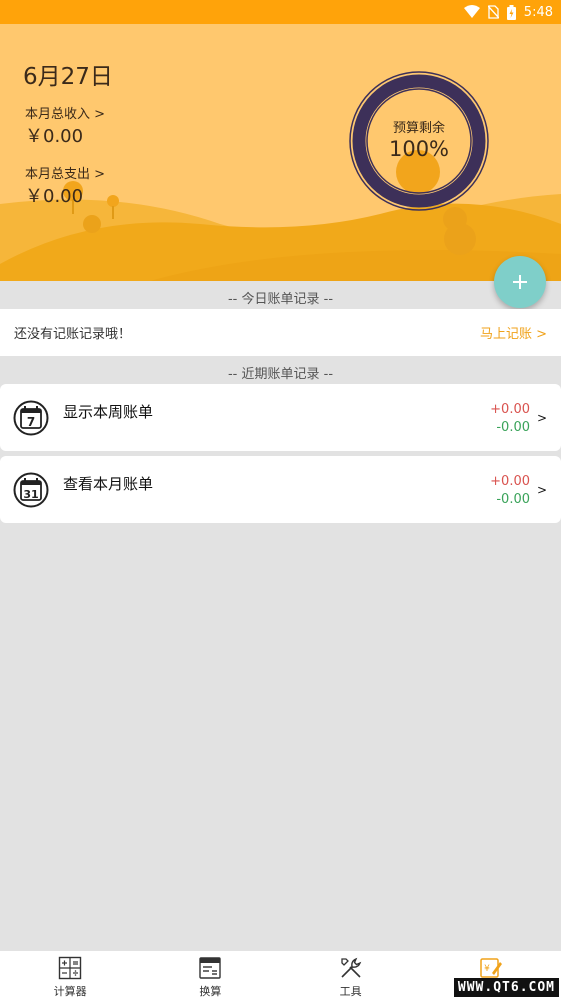 The width and height of the screenshot is (561, 999). I want to click on status-time: 5:48, so click(538, 12).